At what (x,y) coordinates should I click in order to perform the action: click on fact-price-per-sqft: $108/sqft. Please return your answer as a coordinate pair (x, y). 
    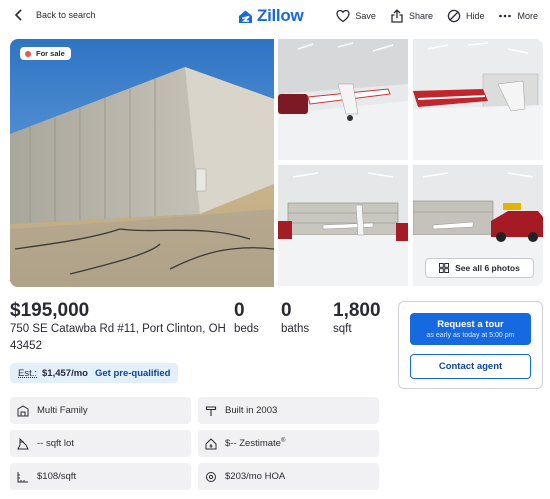
    Looking at the image, I should click on (100, 476).